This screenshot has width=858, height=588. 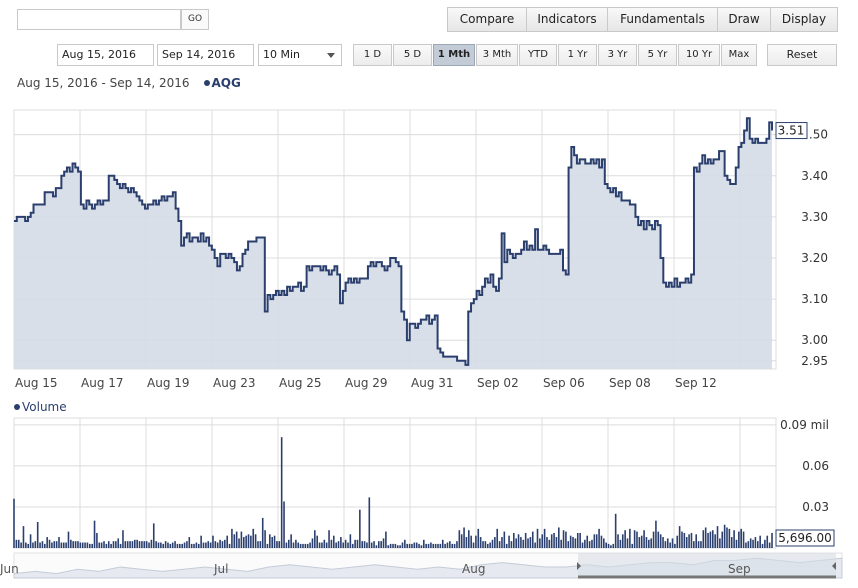 I want to click on navigator-month-label: Jun, so click(x=9, y=569).